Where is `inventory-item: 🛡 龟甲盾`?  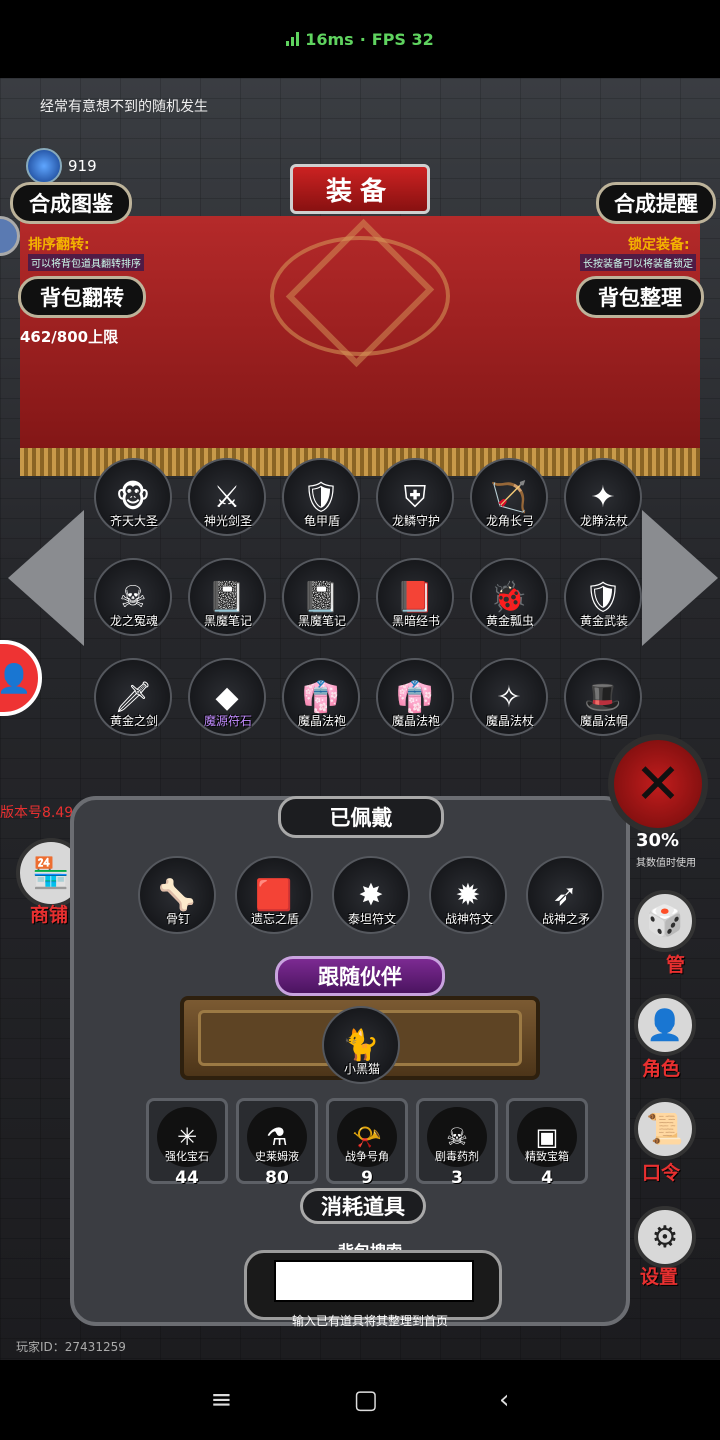 inventory-item: 🛡 龟甲盾 is located at coordinates (322, 498).